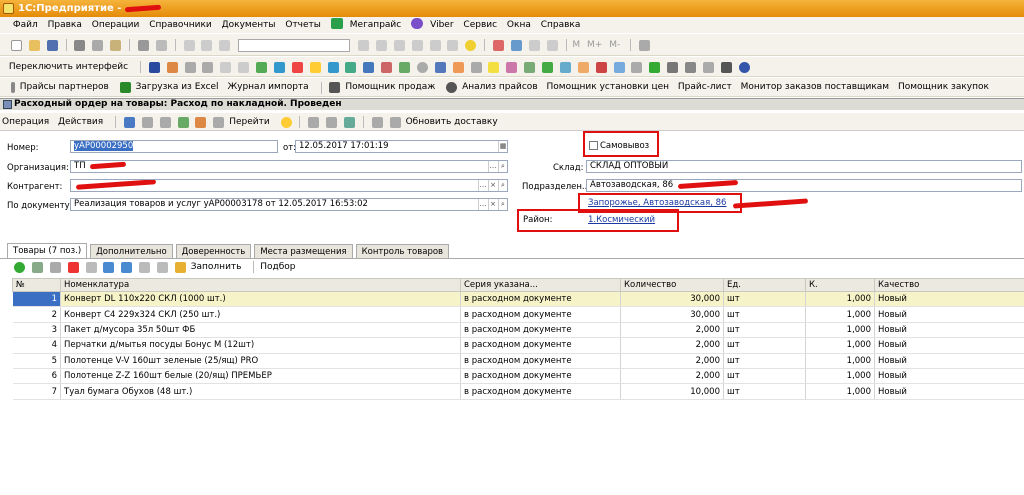  What do you see at coordinates (25, 25) in the screenshot?
I see `menu-file: Файл` at bounding box center [25, 25].